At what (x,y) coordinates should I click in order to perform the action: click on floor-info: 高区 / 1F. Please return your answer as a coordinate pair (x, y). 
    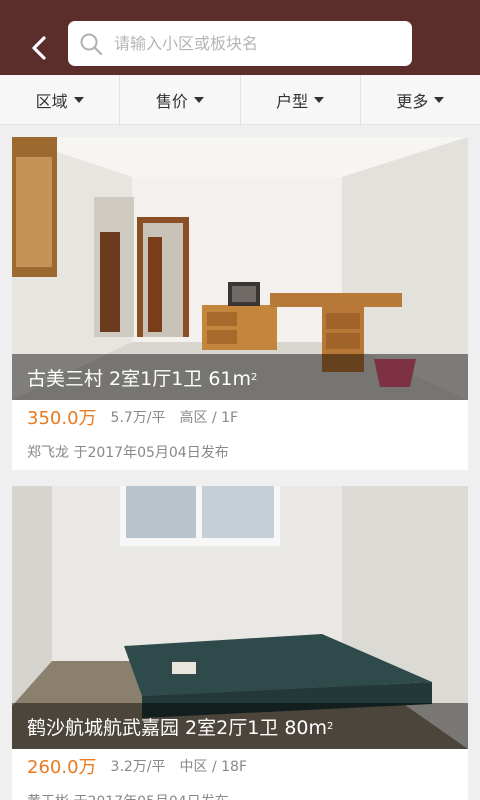
    Looking at the image, I should click on (209, 418).